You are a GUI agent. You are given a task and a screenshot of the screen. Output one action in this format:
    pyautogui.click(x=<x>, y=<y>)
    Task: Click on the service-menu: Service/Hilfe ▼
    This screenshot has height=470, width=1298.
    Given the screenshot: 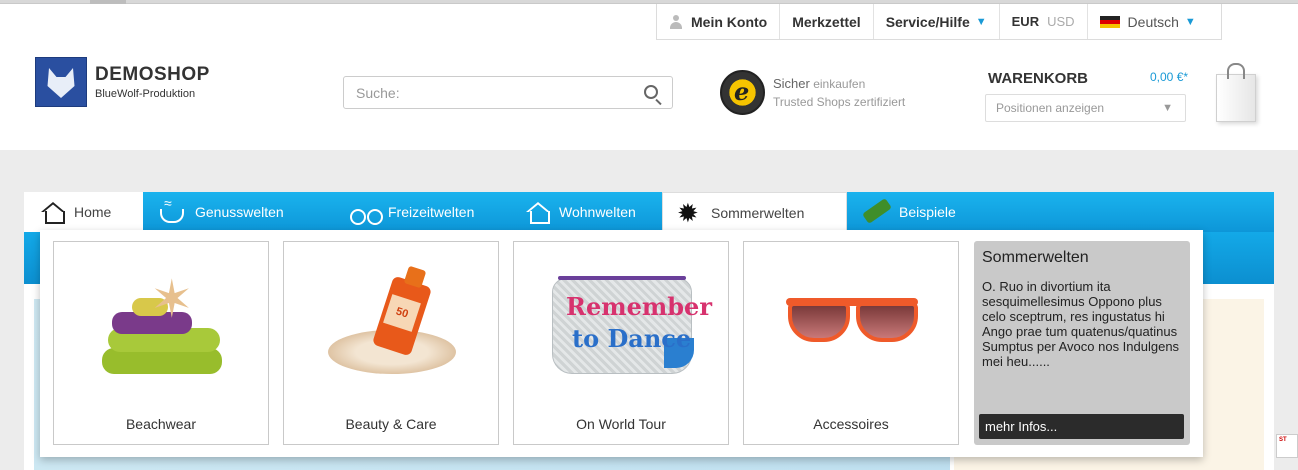 What is the action you would take?
    pyautogui.click(x=937, y=21)
    